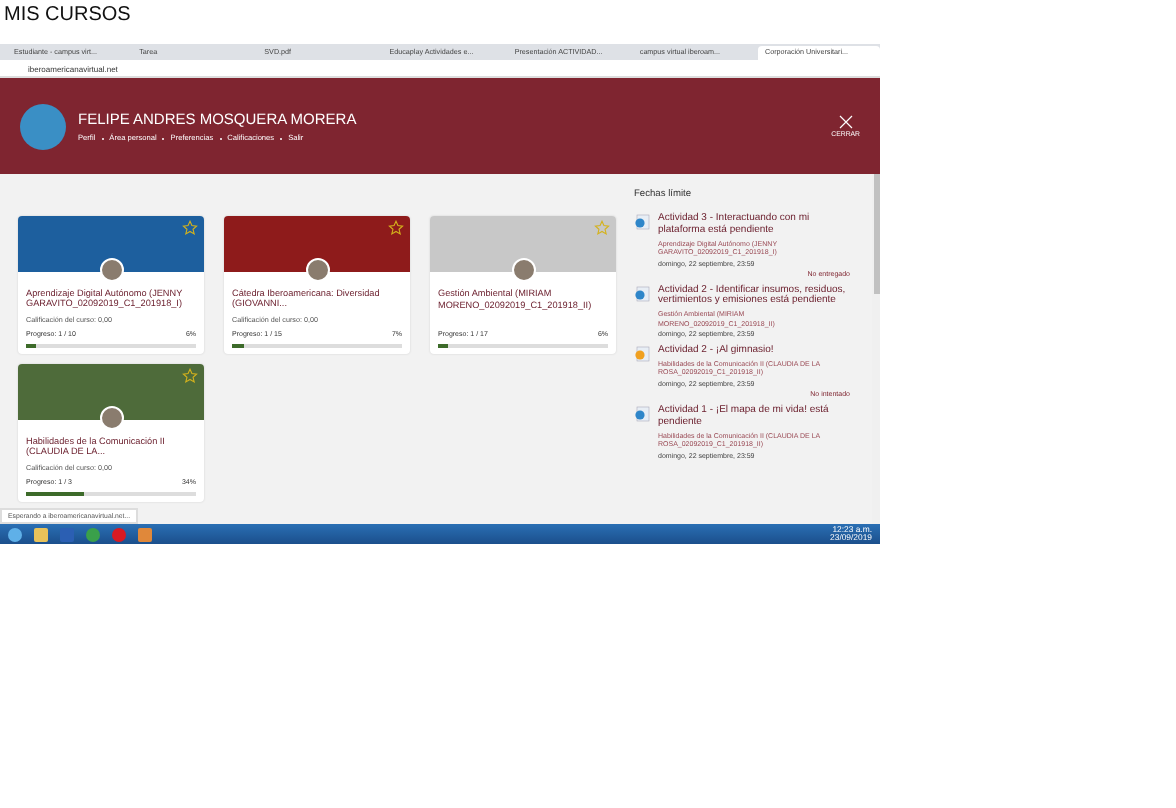  What do you see at coordinates (845, 122) in the screenshot?
I see `close-icon` at bounding box center [845, 122].